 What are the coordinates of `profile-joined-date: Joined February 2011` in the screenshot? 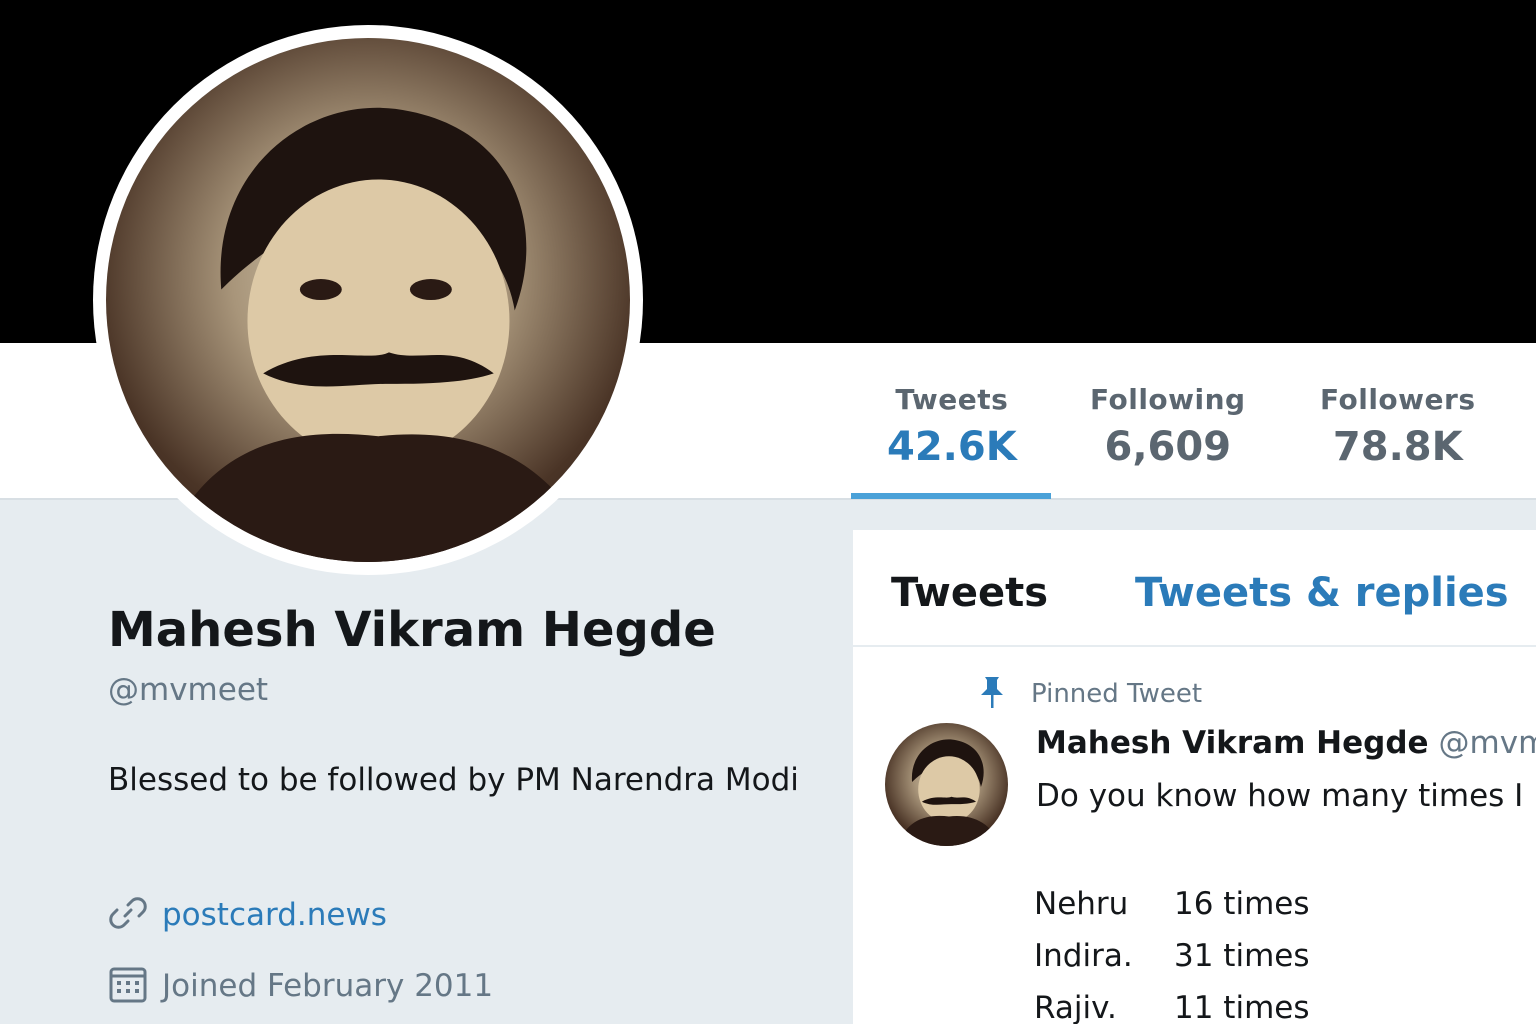 It's located at (328, 986).